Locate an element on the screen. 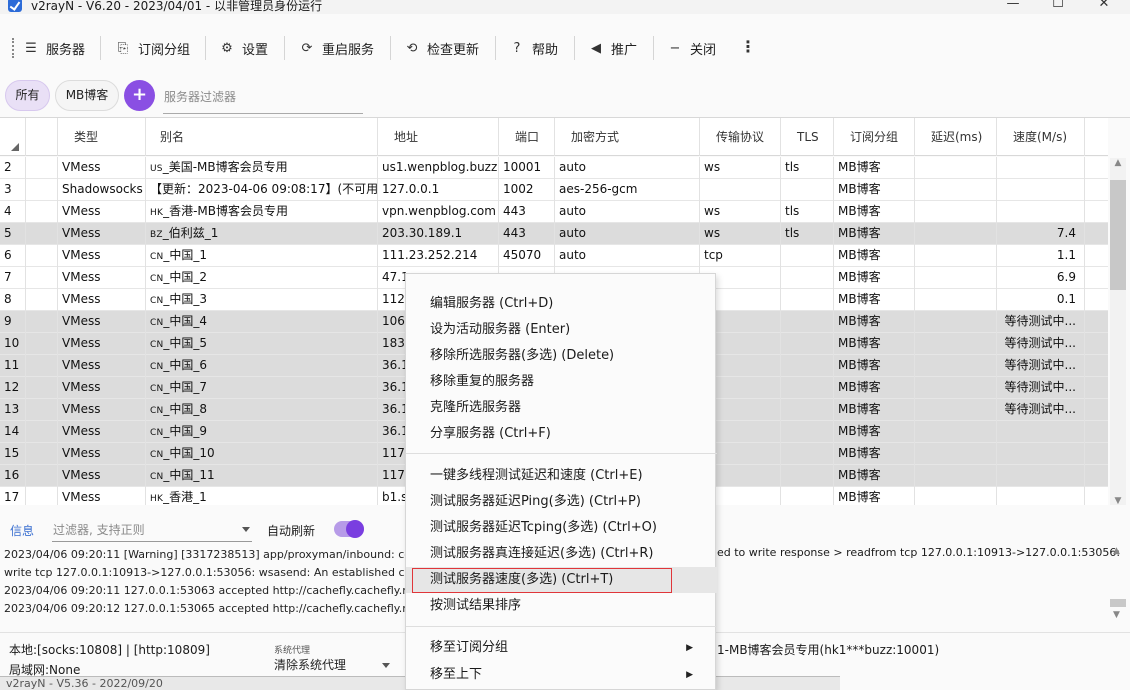  help-button: ? 帮助 is located at coordinates (534, 48).